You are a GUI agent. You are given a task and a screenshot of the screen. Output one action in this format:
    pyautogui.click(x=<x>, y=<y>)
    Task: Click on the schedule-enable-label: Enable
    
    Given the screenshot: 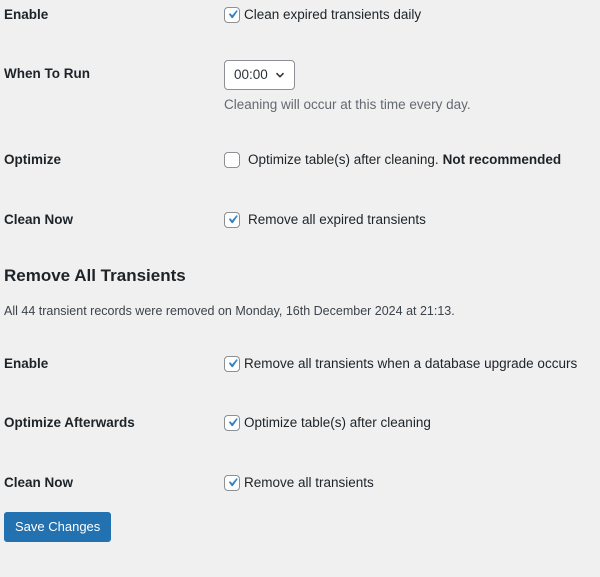 What is the action you would take?
    pyautogui.click(x=26, y=14)
    